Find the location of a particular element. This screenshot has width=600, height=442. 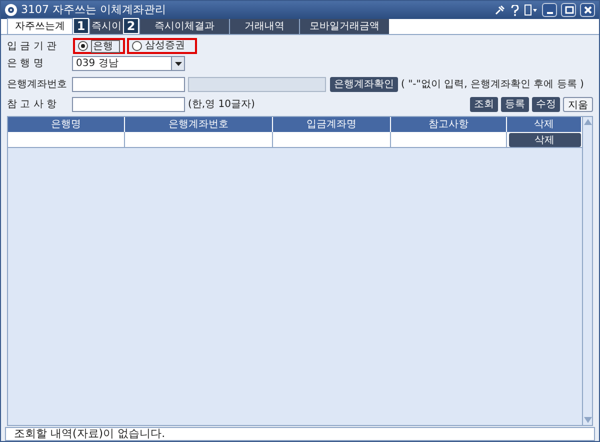

minimize-button is located at coordinates (549, 10).